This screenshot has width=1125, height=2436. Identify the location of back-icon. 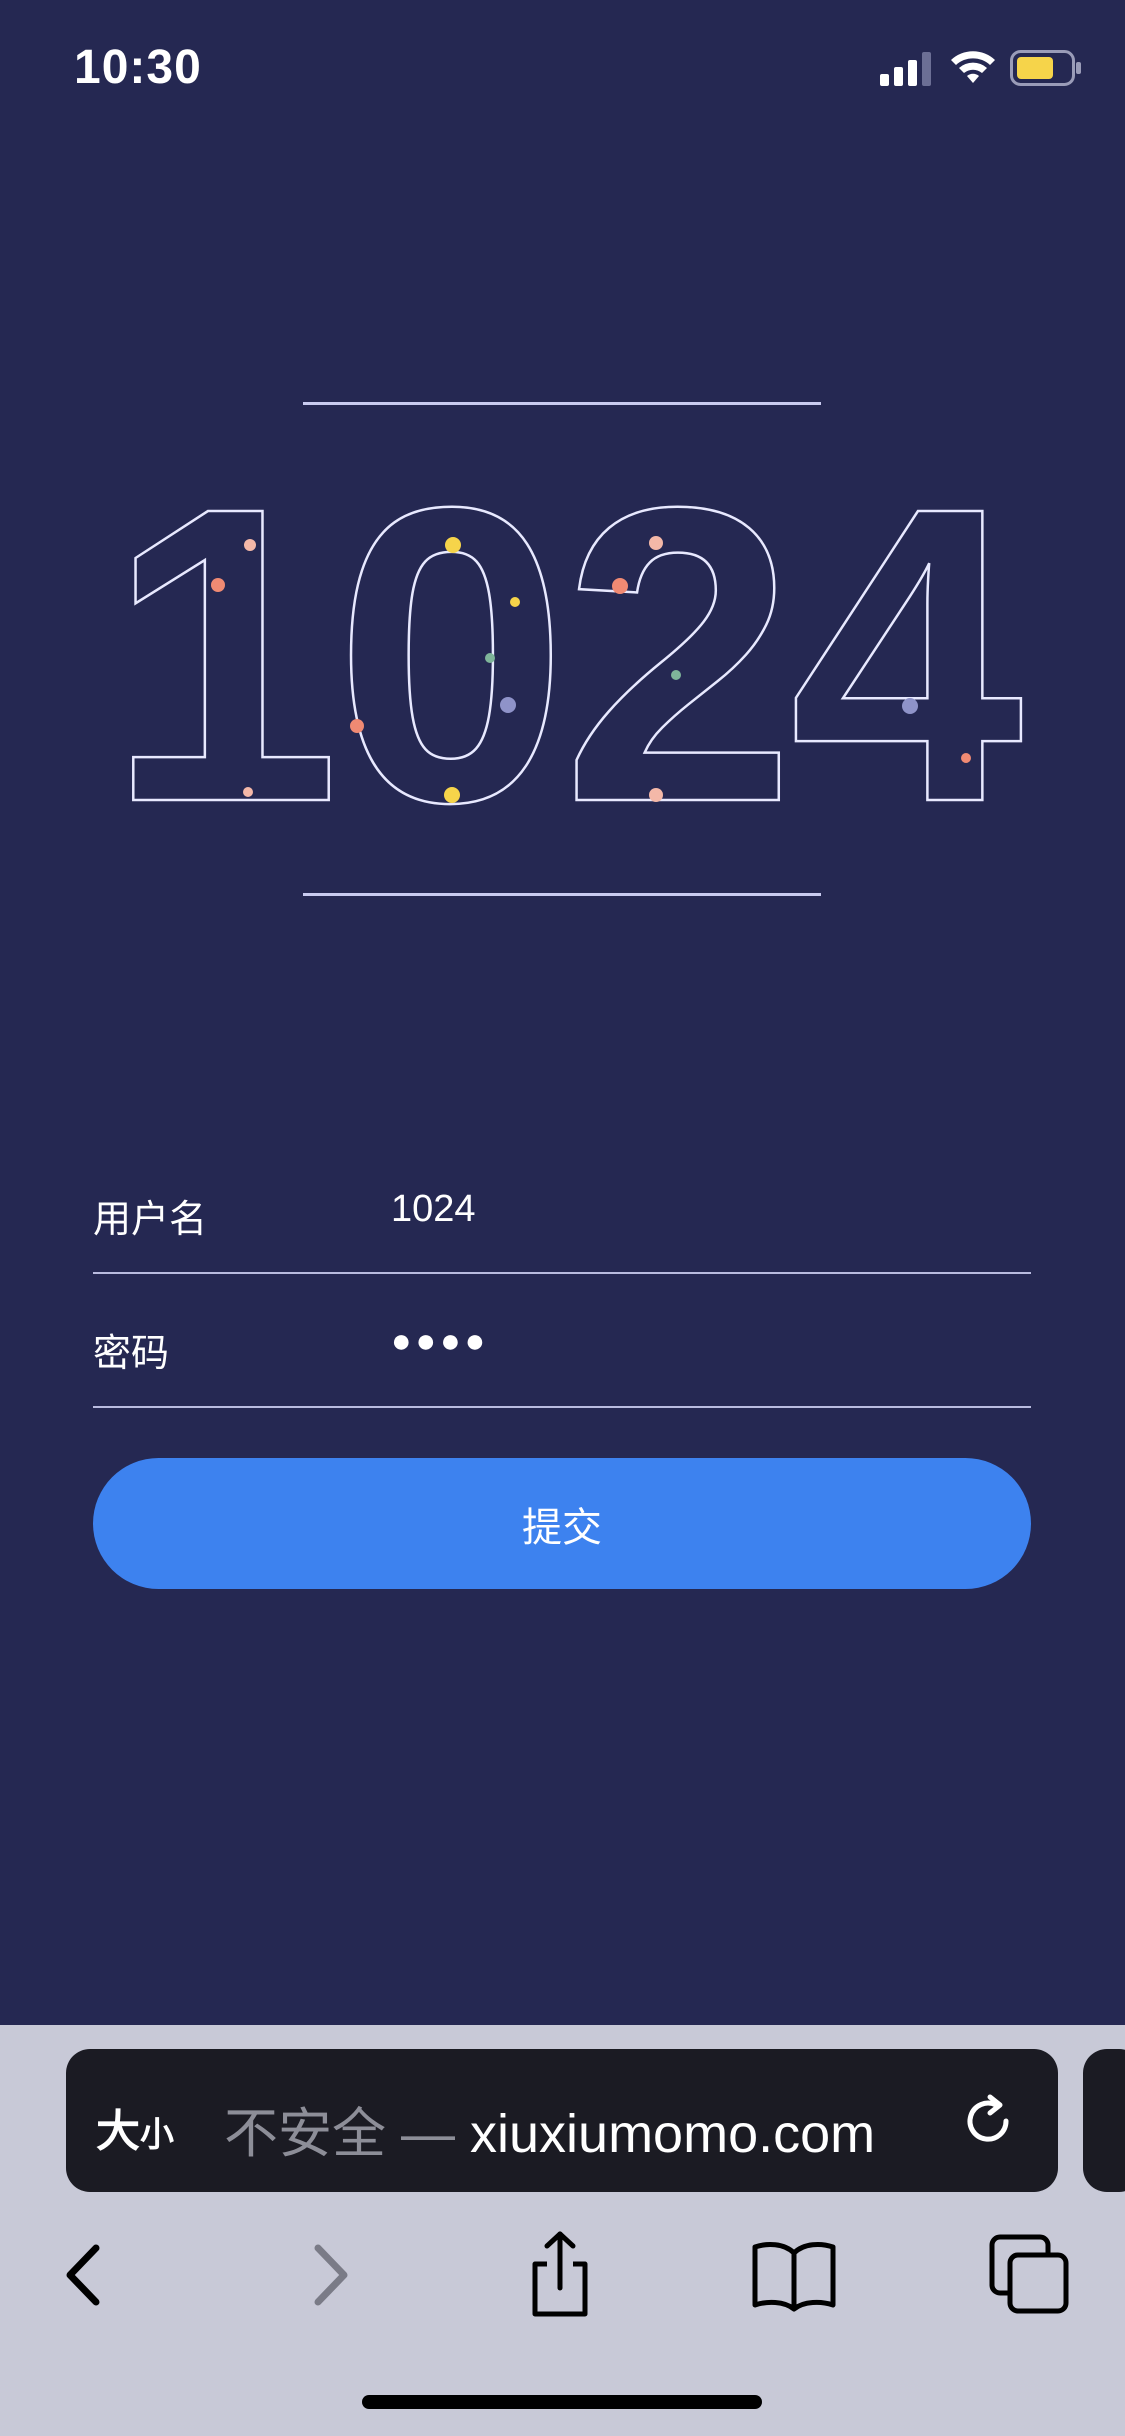
(83, 2275).